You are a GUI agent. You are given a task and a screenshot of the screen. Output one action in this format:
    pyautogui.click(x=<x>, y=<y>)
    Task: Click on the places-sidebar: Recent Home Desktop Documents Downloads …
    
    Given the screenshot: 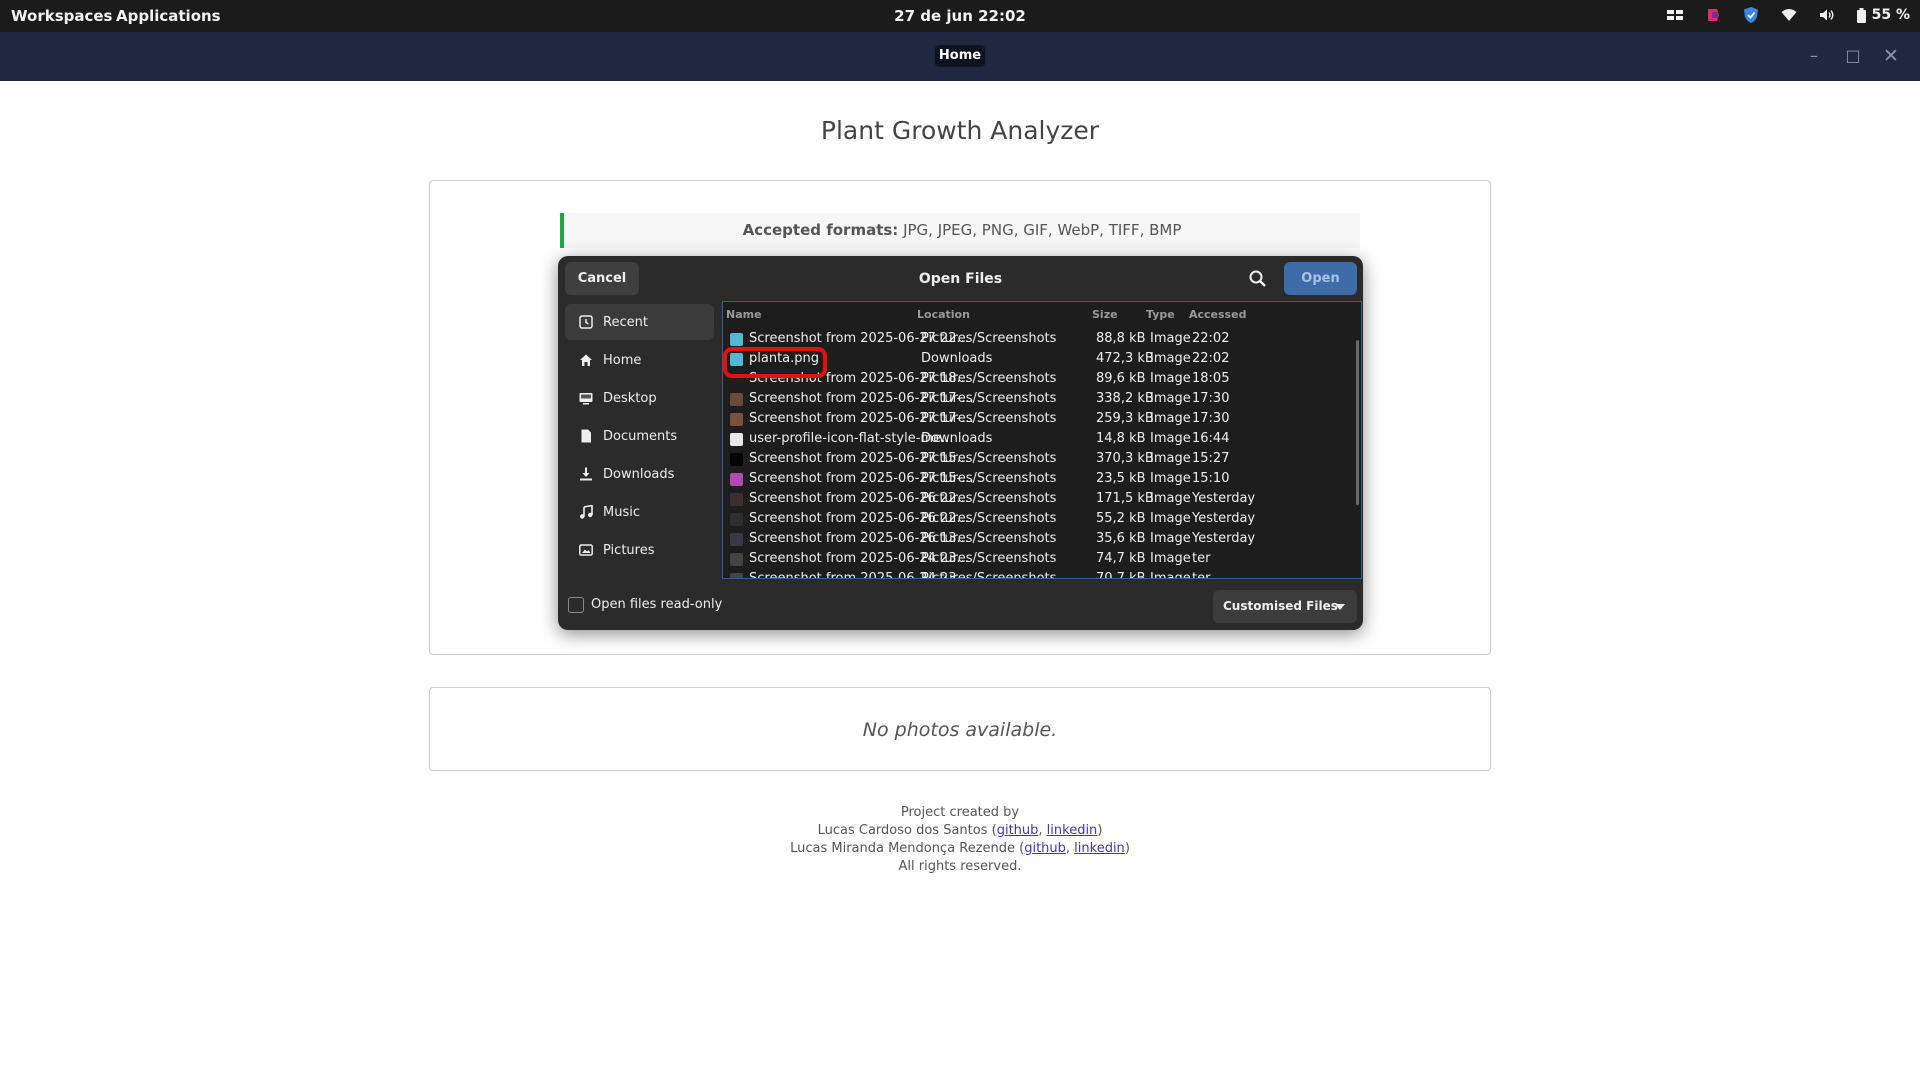 What is the action you would take?
    pyautogui.click(x=639, y=440)
    